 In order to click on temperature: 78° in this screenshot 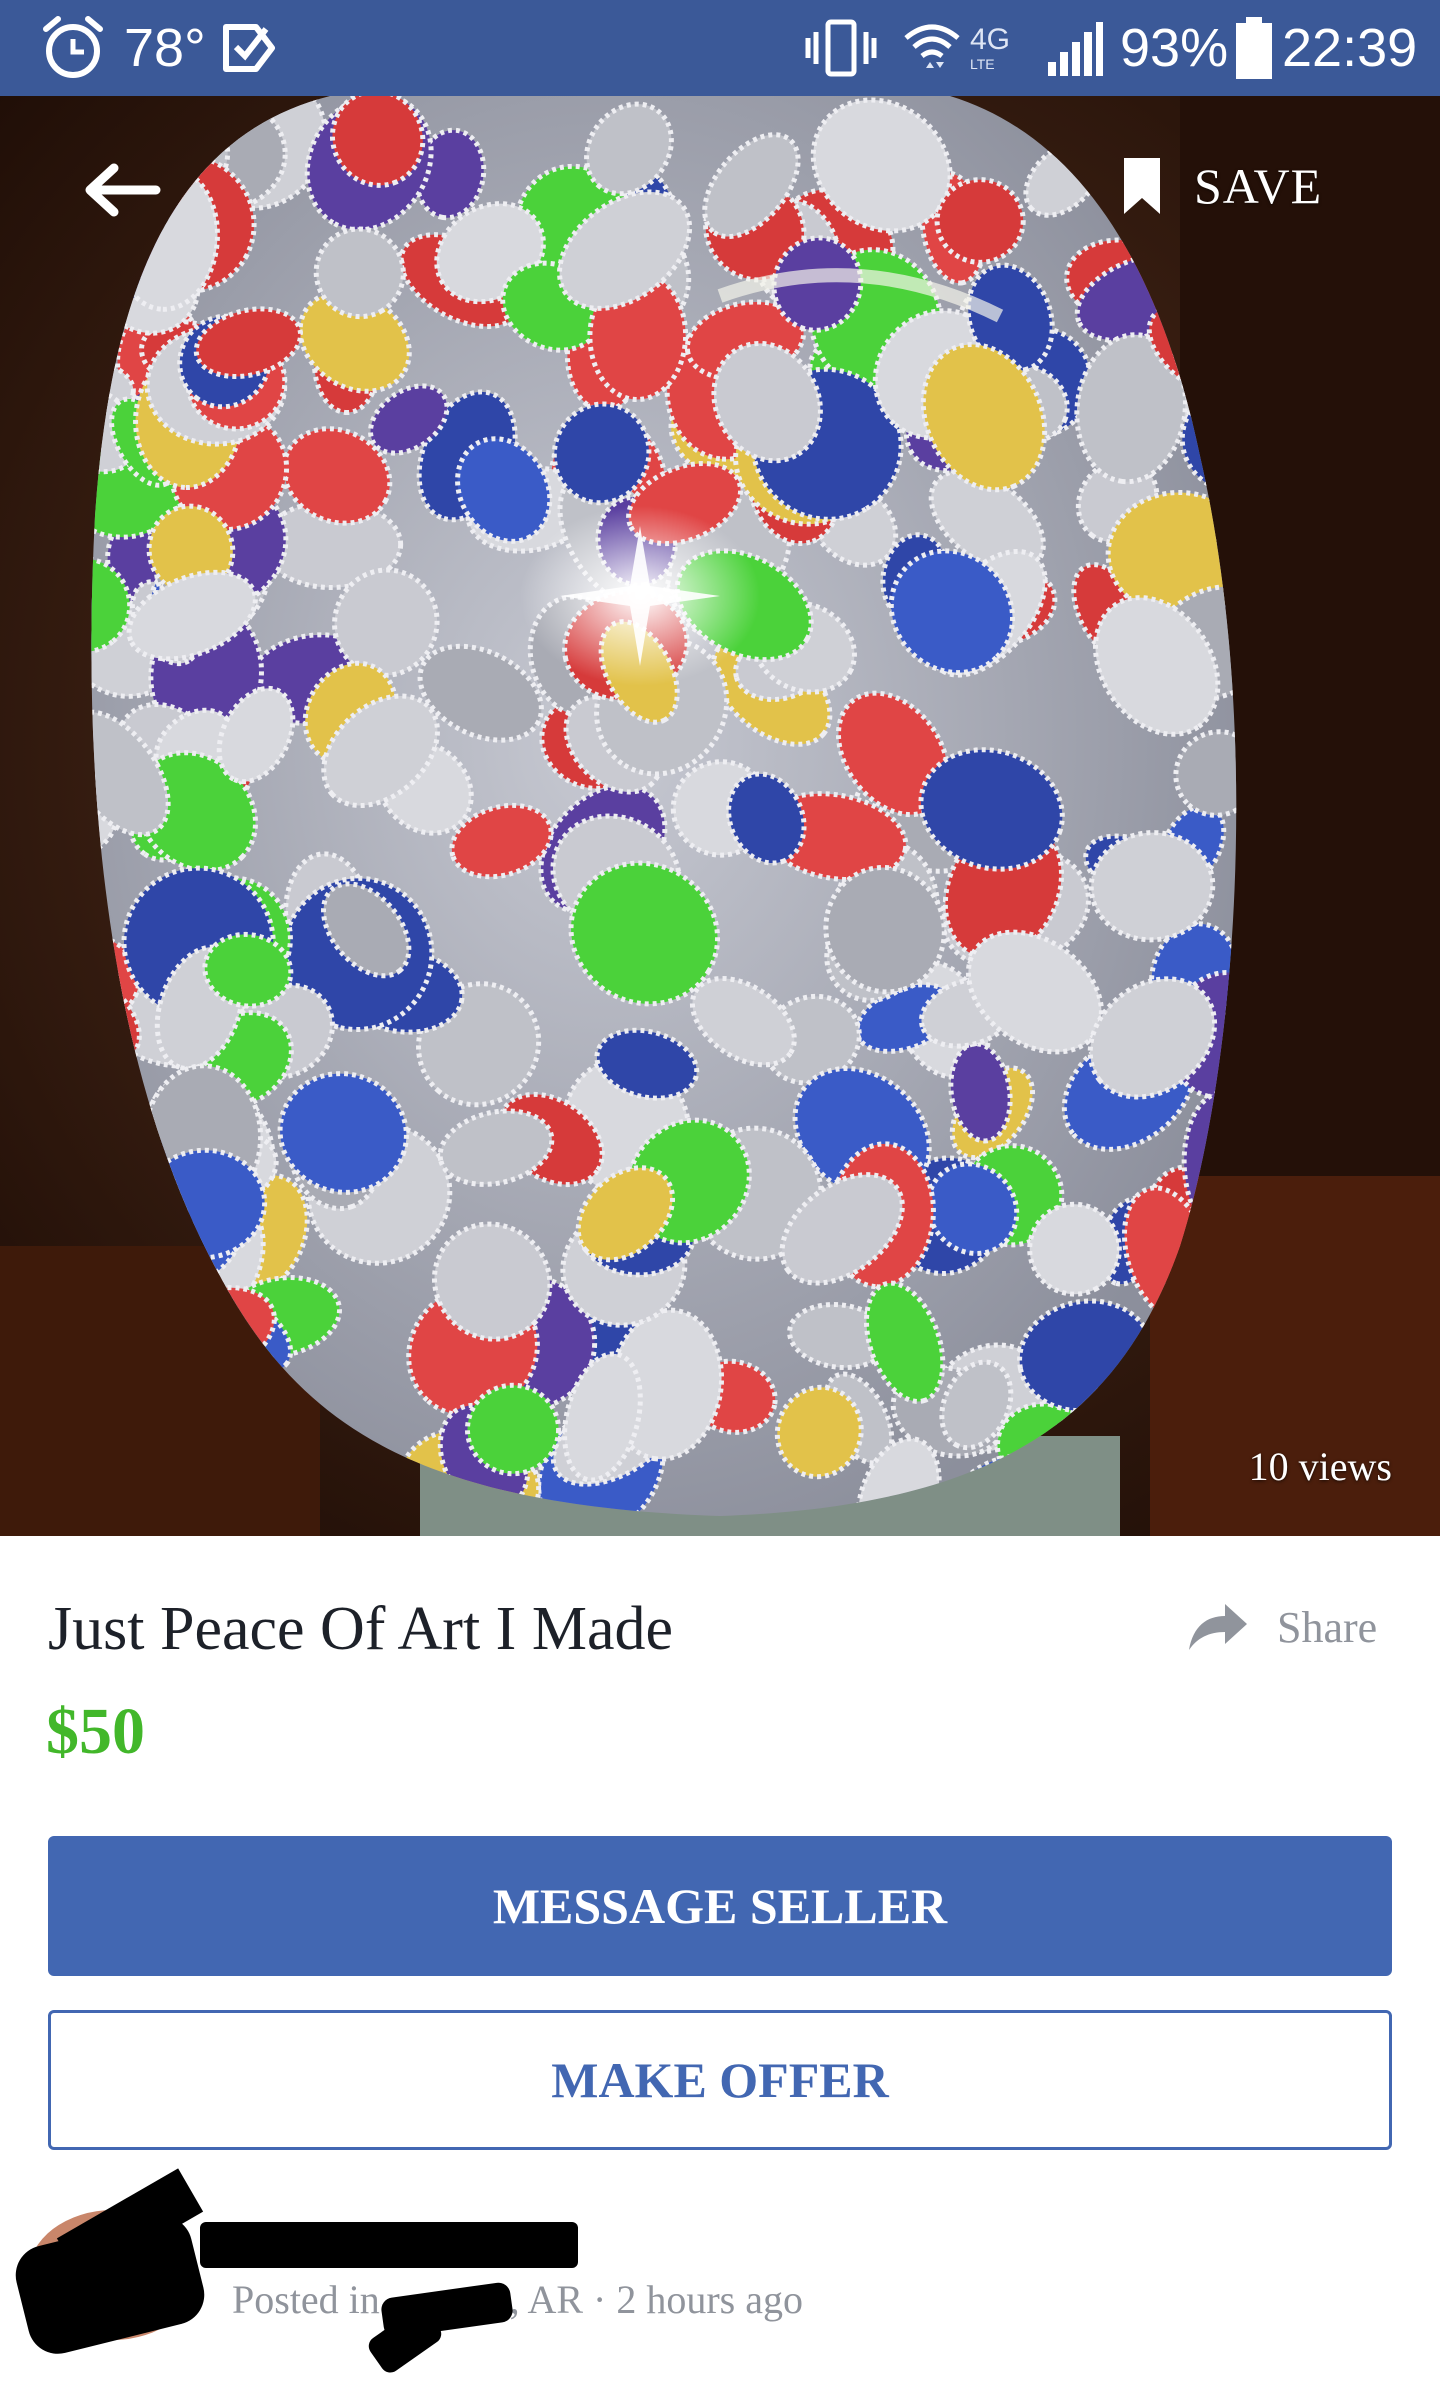, I will do `click(165, 48)`.